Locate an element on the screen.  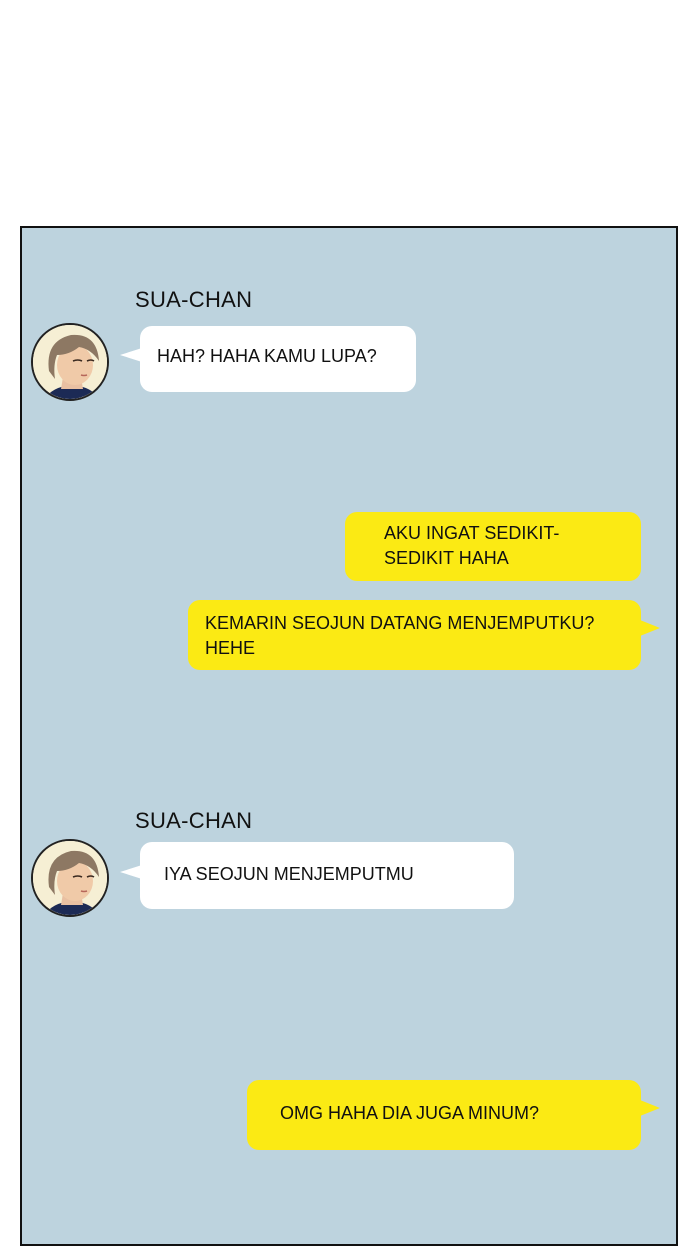
message-text-line: KEMARIN SEOJUN DATANG MENJEMPUTKU? is located at coordinates (400, 623).